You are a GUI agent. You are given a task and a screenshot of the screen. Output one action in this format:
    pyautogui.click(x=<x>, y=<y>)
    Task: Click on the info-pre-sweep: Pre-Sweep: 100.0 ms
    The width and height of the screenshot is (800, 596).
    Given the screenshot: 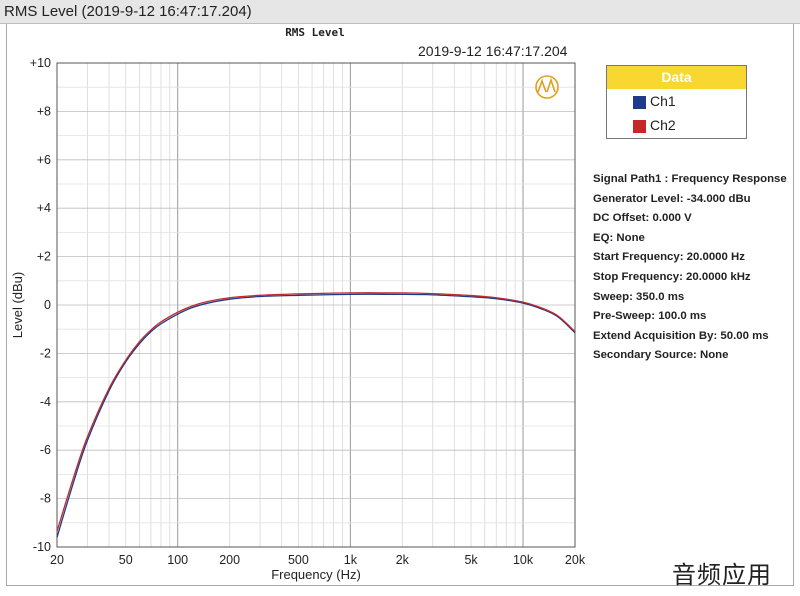 What is the action you would take?
    pyautogui.click(x=650, y=316)
    